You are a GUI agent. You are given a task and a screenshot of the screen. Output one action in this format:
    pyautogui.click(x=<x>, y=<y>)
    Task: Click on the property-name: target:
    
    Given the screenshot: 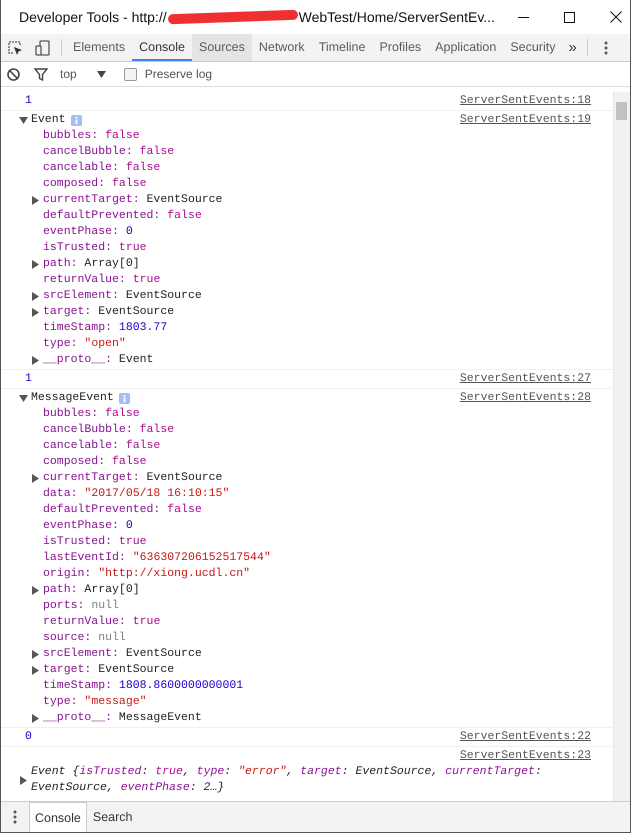 What is the action you would take?
    pyautogui.click(x=67, y=670)
    